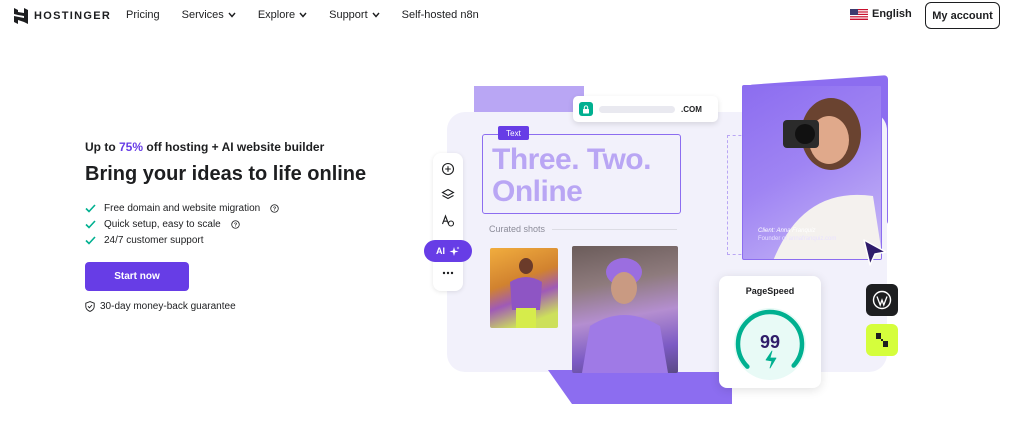  Describe the element at coordinates (448, 273) in the screenshot. I see `more-icon` at that location.